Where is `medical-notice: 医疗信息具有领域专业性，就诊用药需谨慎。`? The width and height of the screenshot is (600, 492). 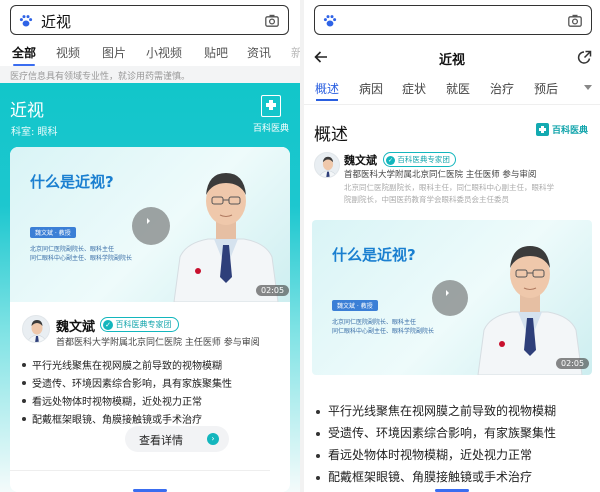
medical-notice: 医疗信息具有领域专业性，就诊用药需谨慎。 is located at coordinates (150, 74).